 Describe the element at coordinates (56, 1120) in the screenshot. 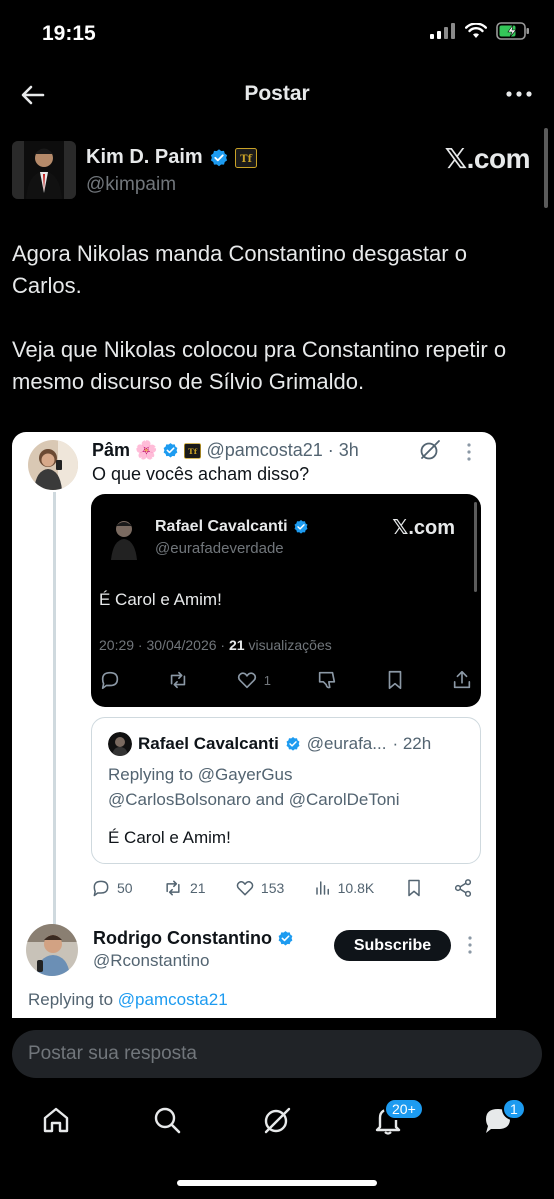

I see `tab-home` at that location.